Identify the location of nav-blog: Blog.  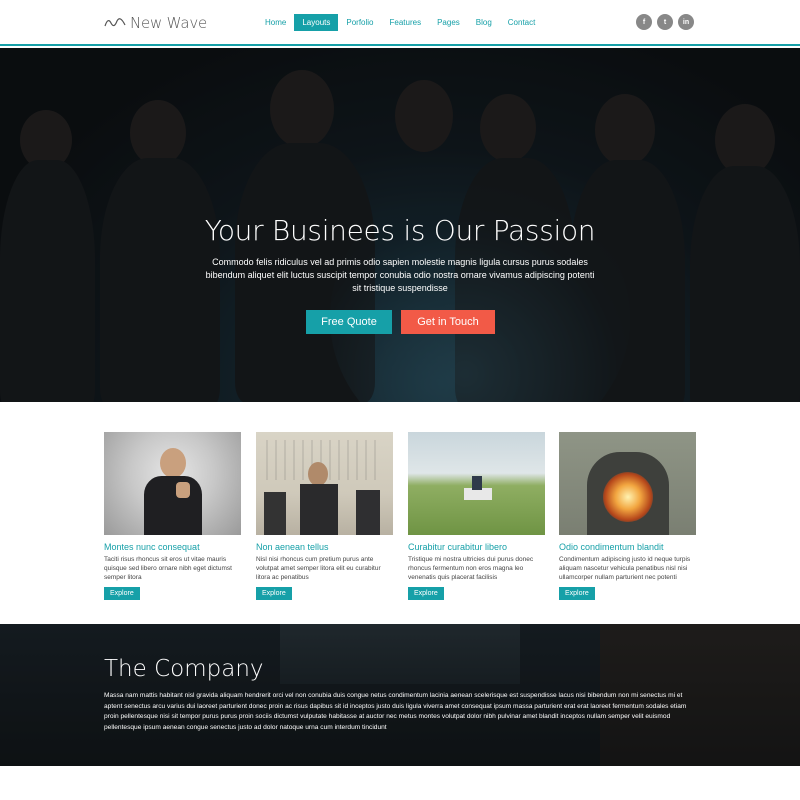
(484, 22).